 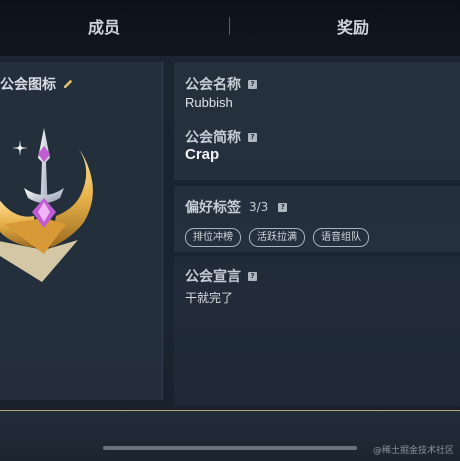 I want to click on emblem-title: 公会图标, so click(x=37, y=84).